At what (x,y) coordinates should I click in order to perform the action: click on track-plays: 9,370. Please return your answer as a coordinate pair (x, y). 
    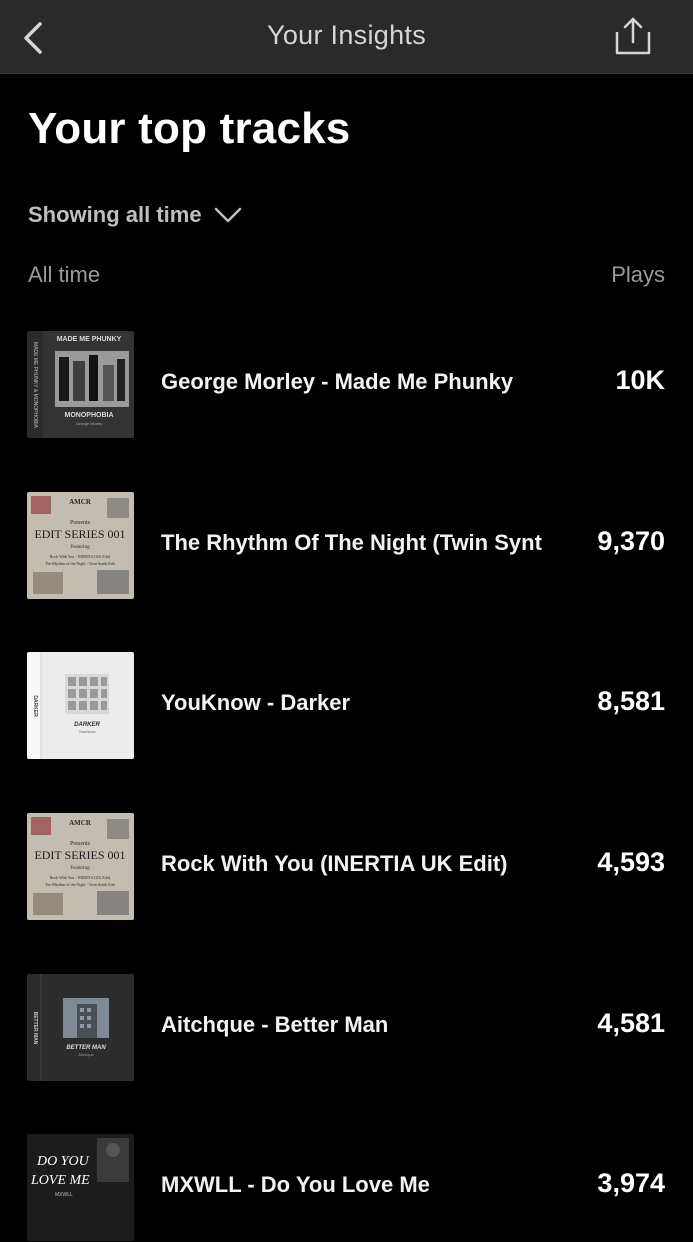
    Looking at the image, I should click on (631, 541).